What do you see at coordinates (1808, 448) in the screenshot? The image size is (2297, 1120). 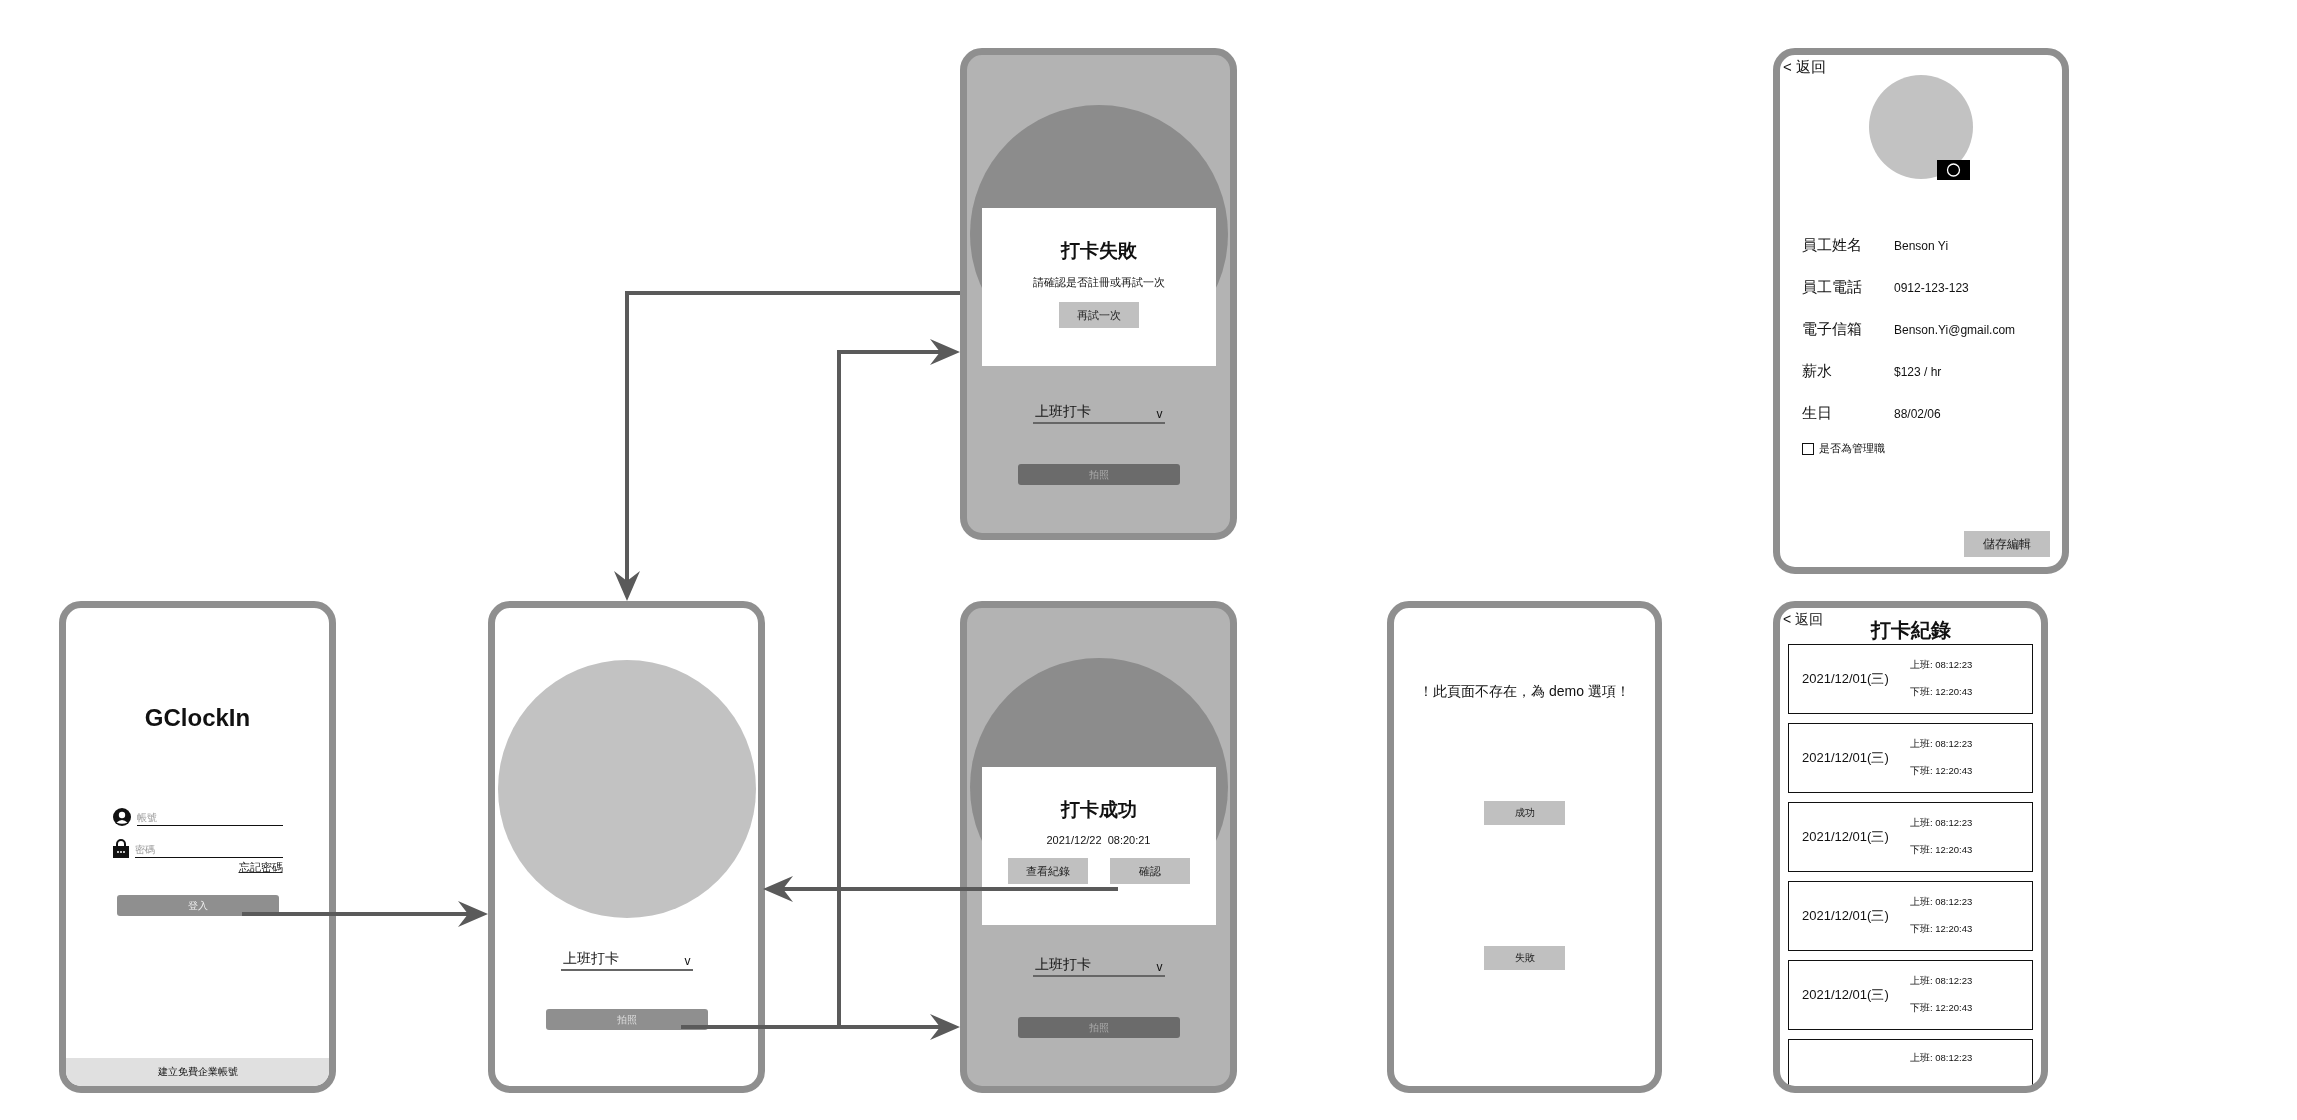 I see `checkbox` at bounding box center [1808, 448].